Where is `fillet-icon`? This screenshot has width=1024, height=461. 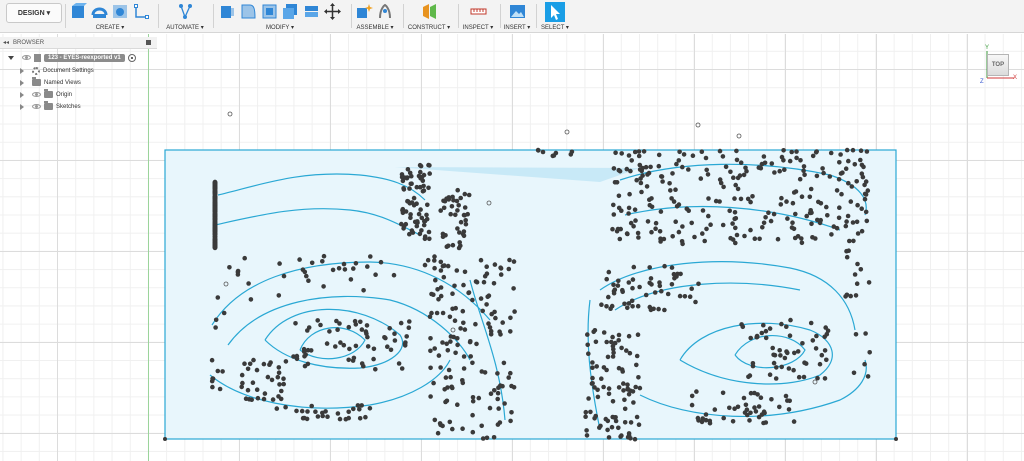 fillet-icon is located at coordinates (248, 11).